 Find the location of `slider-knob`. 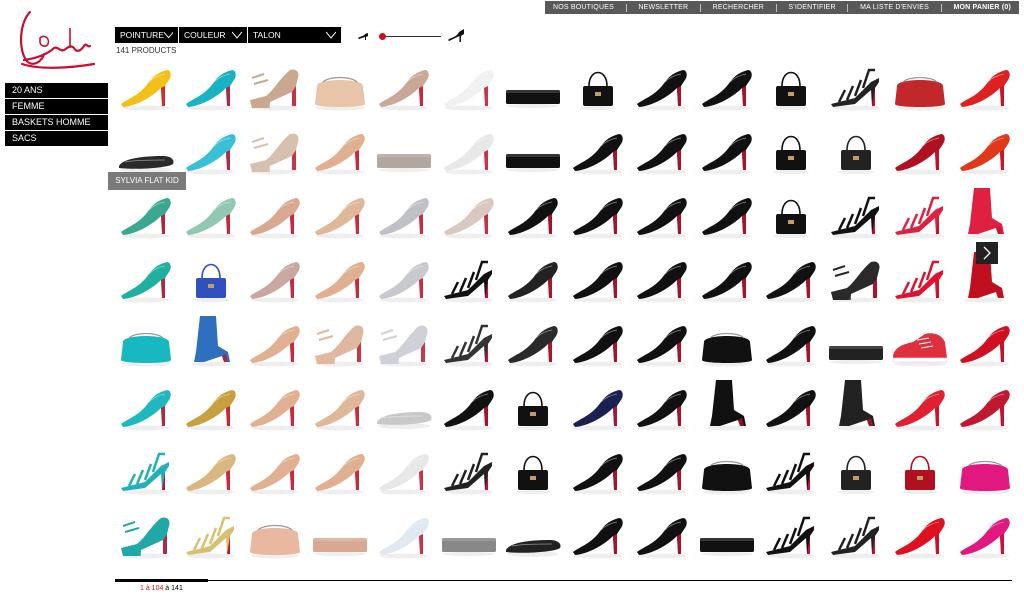

slider-knob is located at coordinates (382, 36).